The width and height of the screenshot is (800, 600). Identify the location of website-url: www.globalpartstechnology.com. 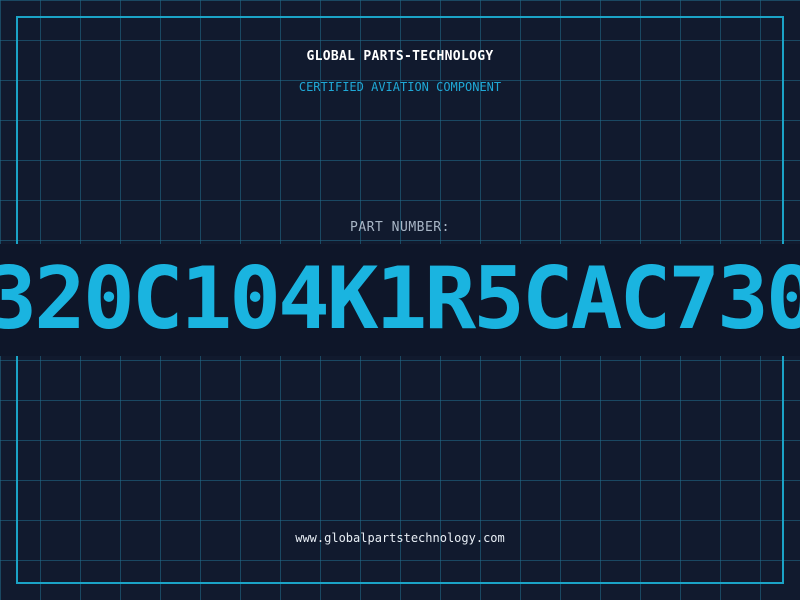
(400, 538).